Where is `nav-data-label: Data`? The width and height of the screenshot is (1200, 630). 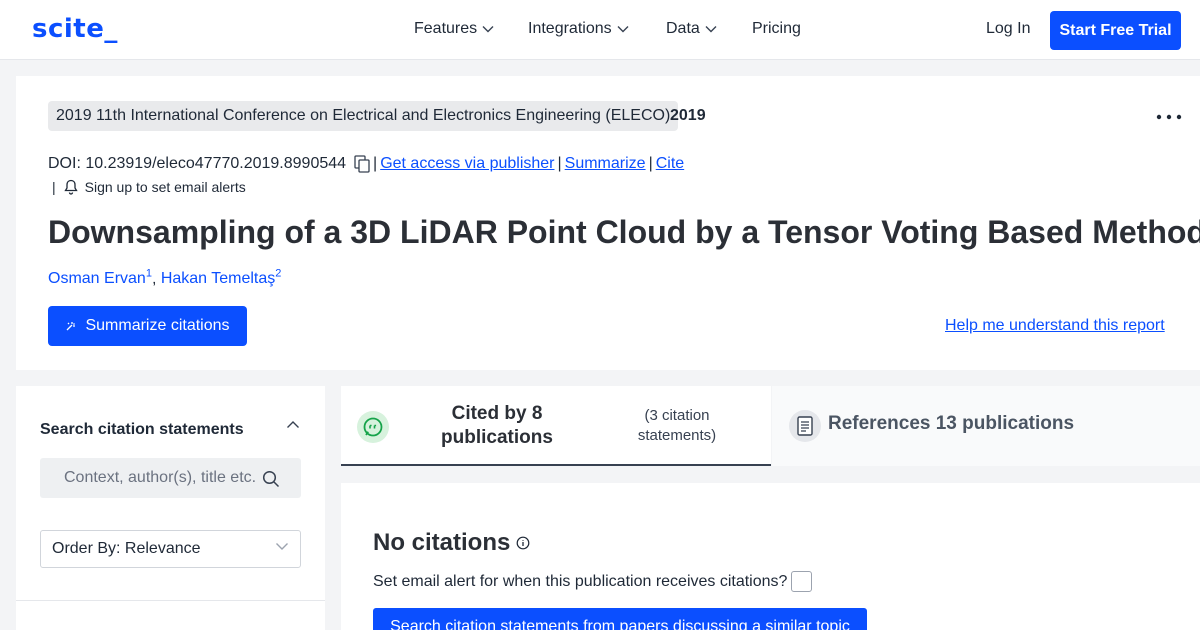 nav-data-label: Data is located at coordinates (683, 28).